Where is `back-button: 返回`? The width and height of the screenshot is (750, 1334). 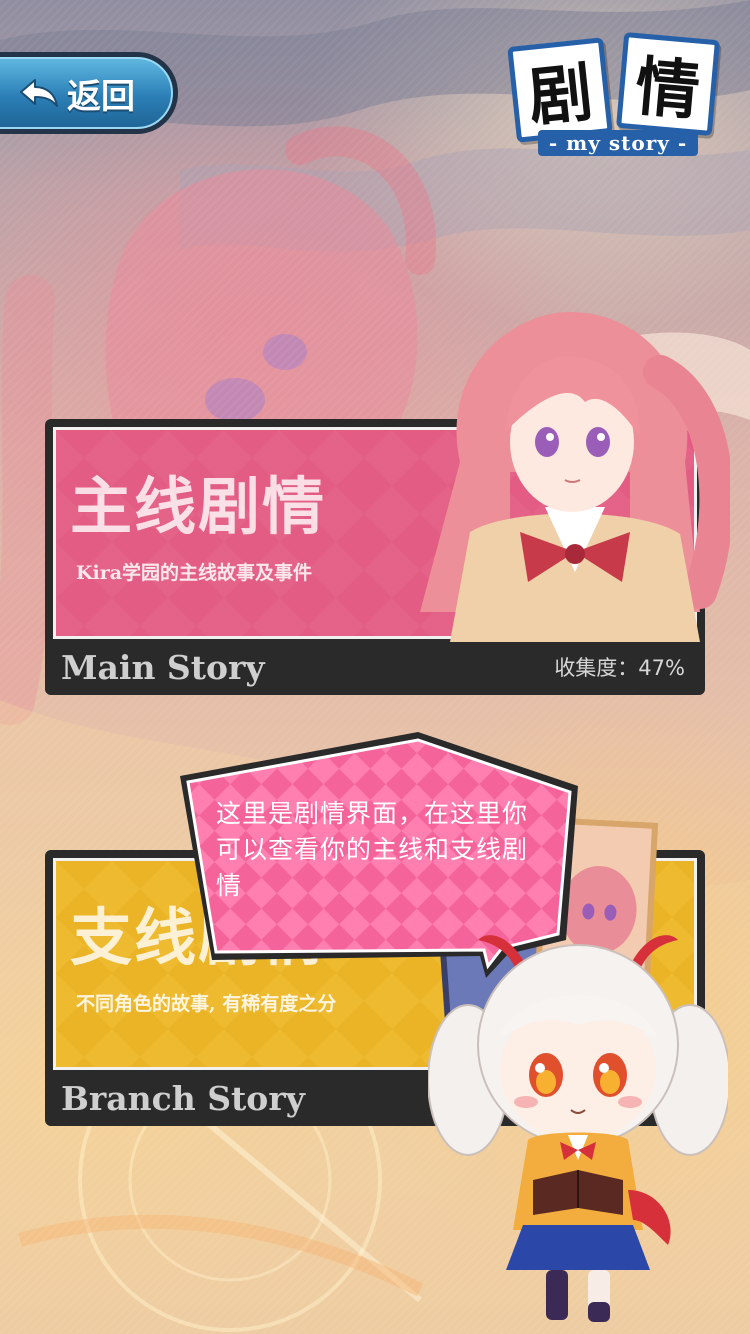 back-button: 返回 is located at coordinates (89, 93).